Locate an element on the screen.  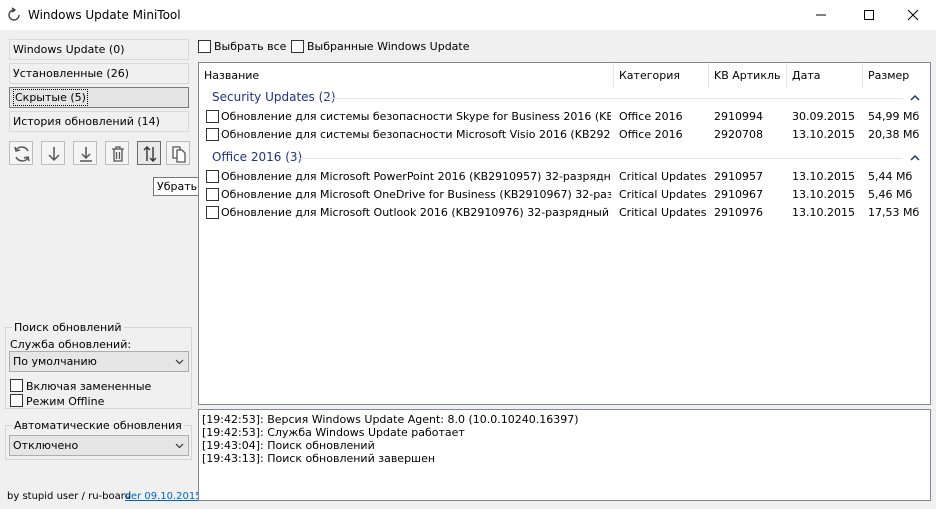
author-text: by stupid user / ru-board is located at coordinates (69, 496).